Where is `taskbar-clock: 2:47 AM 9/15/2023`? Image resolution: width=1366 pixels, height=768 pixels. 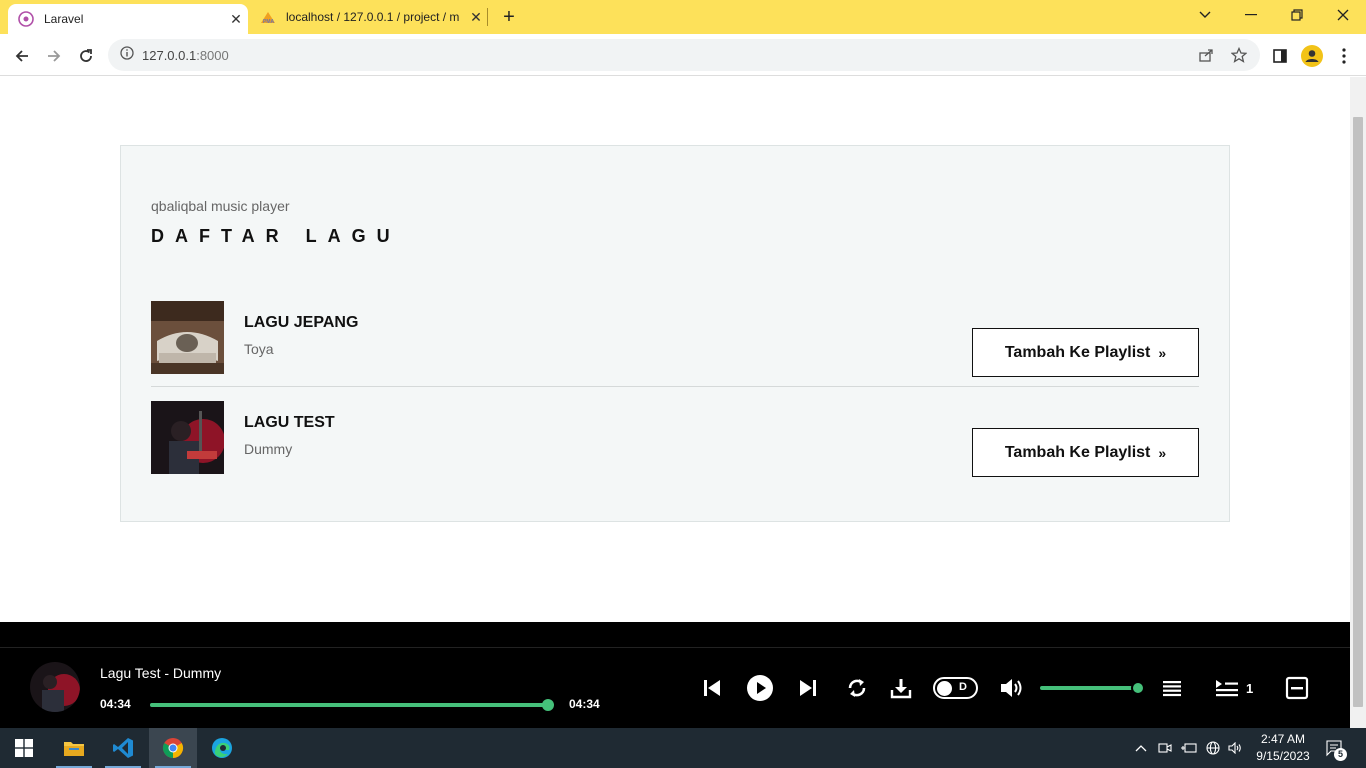 taskbar-clock: 2:47 AM 9/15/2023 is located at coordinates (1283, 748).